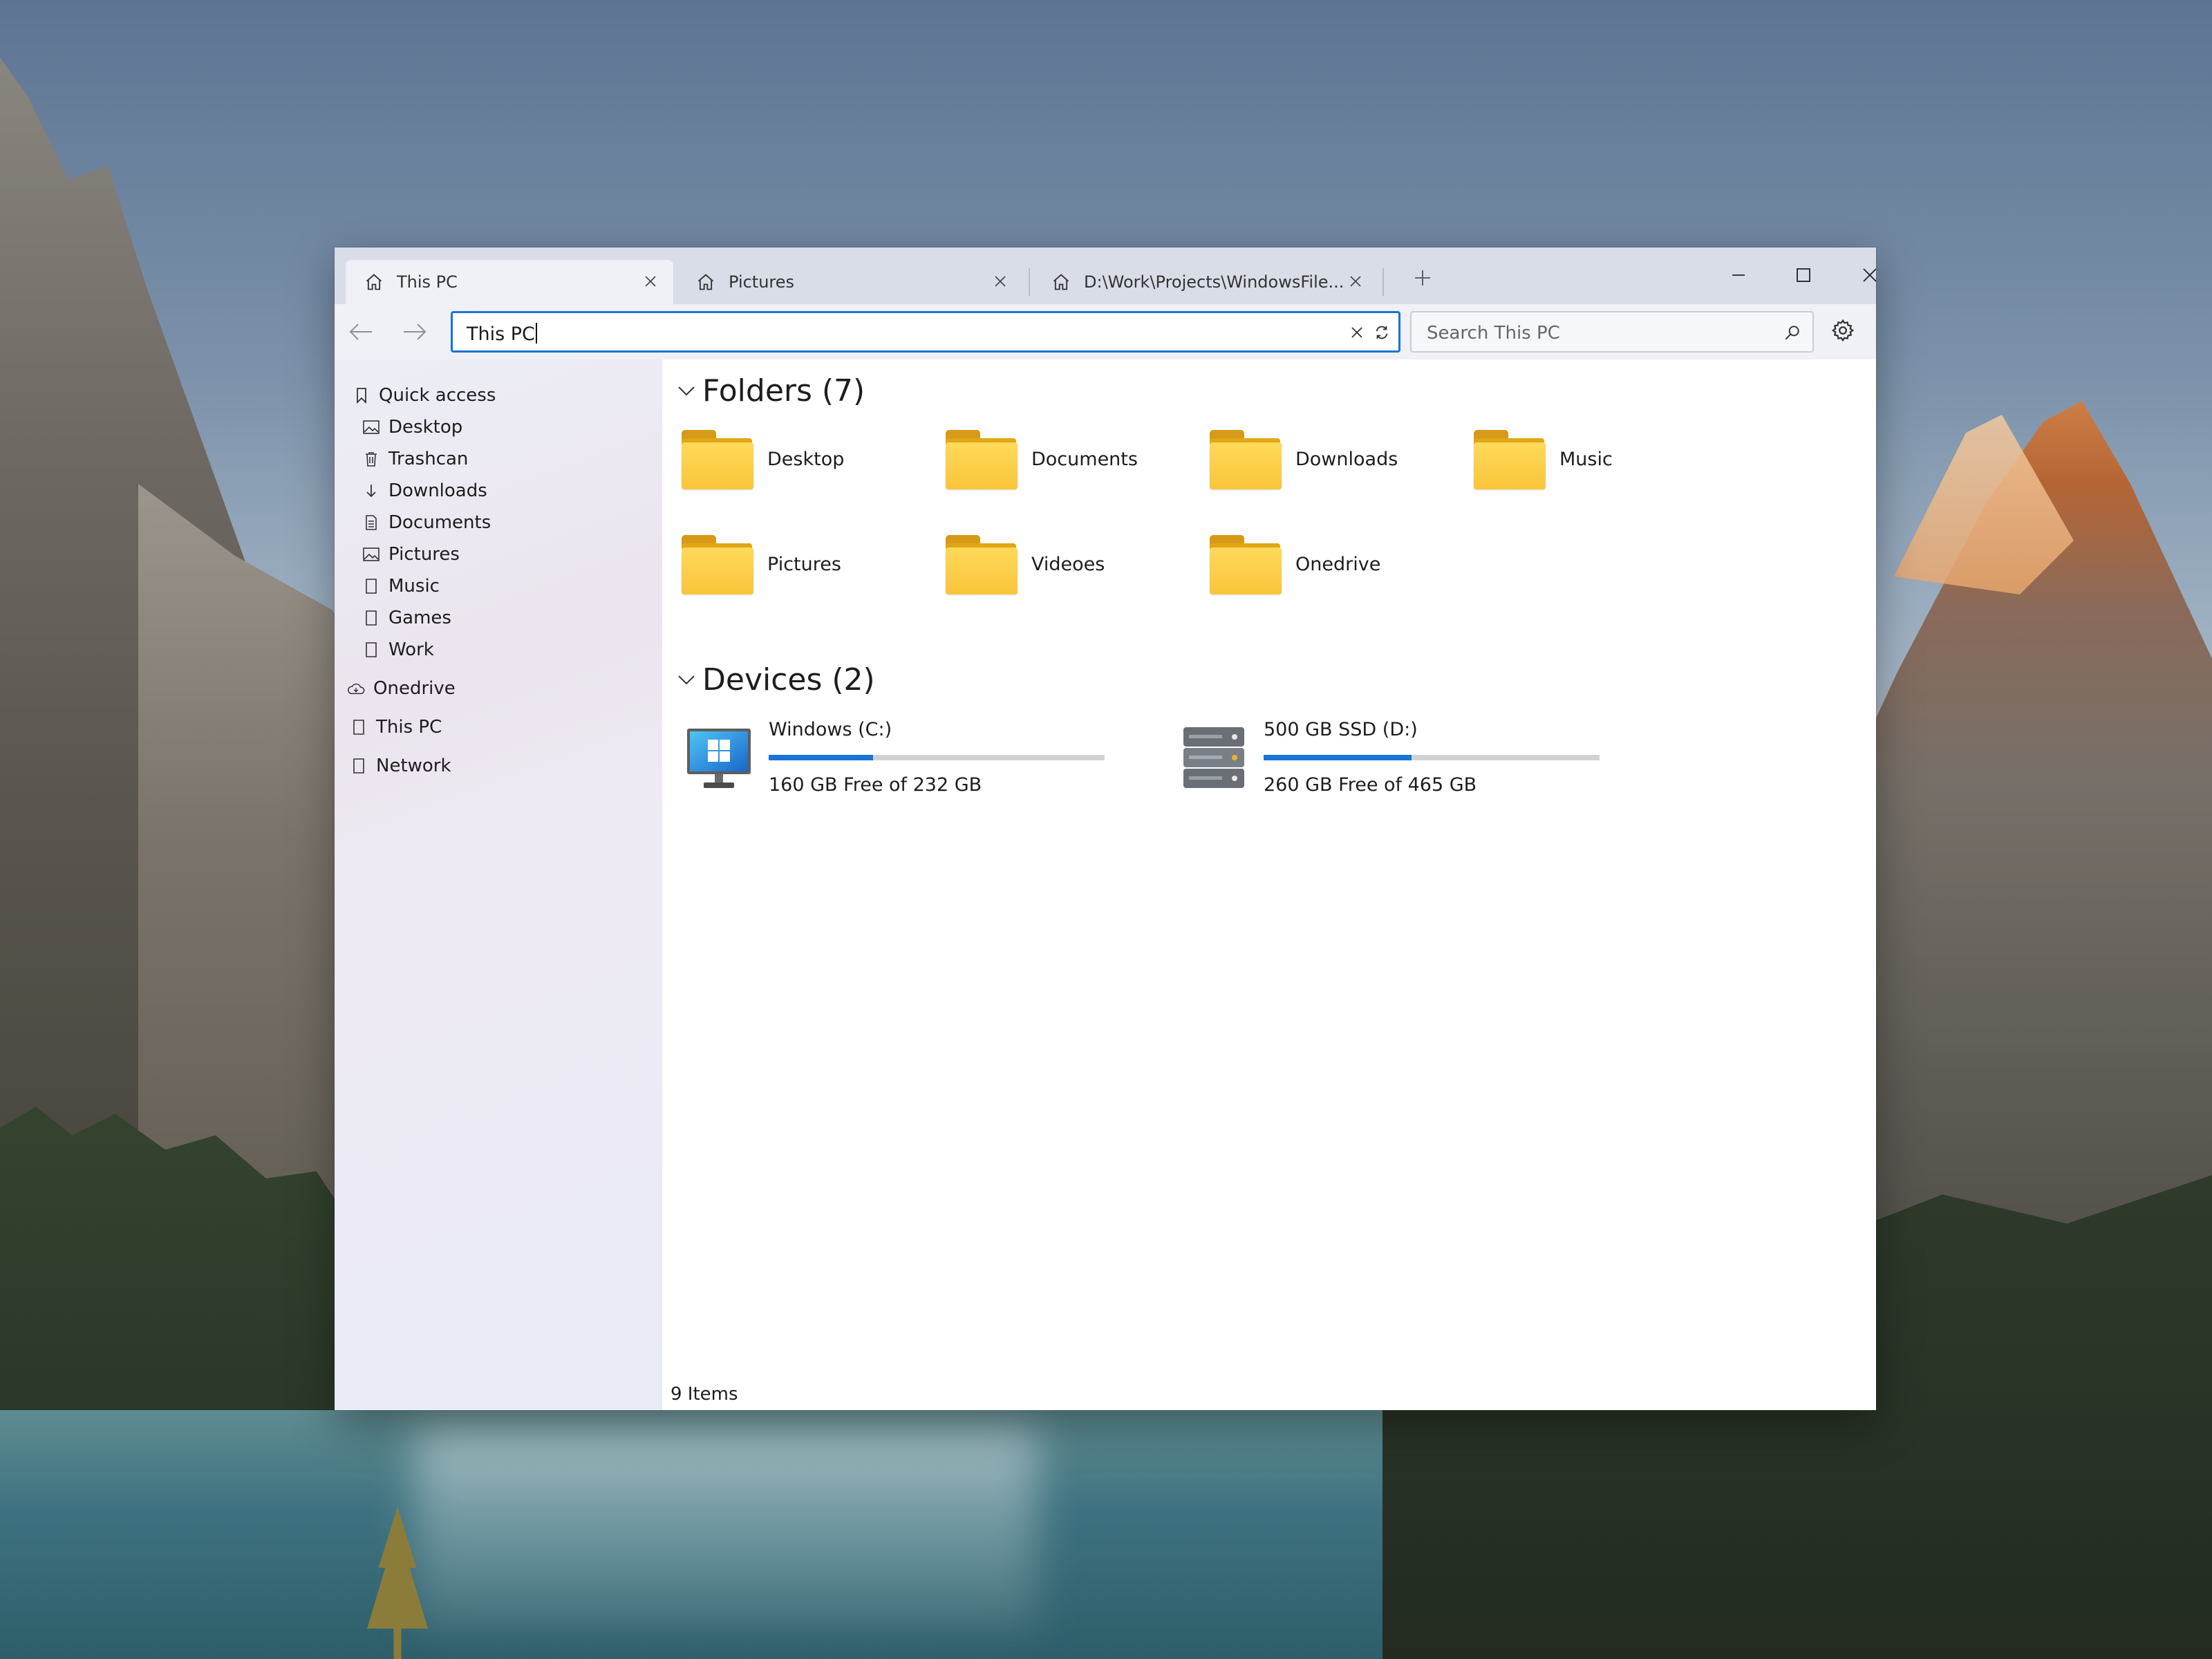  What do you see at coordinates (1370, 785) in the screenshot?
I see `drive-free-space: 260 GB Free of 465 GB` at bounding box center [1370, 785].